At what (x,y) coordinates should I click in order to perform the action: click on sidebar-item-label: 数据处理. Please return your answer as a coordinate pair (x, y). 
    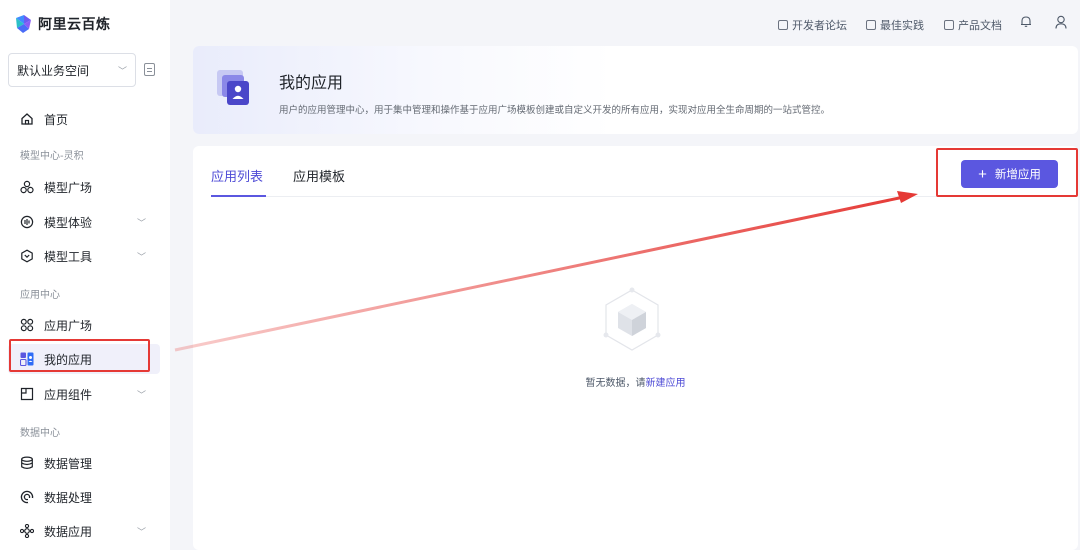
    Looking at the image, I should click on (68, 497).